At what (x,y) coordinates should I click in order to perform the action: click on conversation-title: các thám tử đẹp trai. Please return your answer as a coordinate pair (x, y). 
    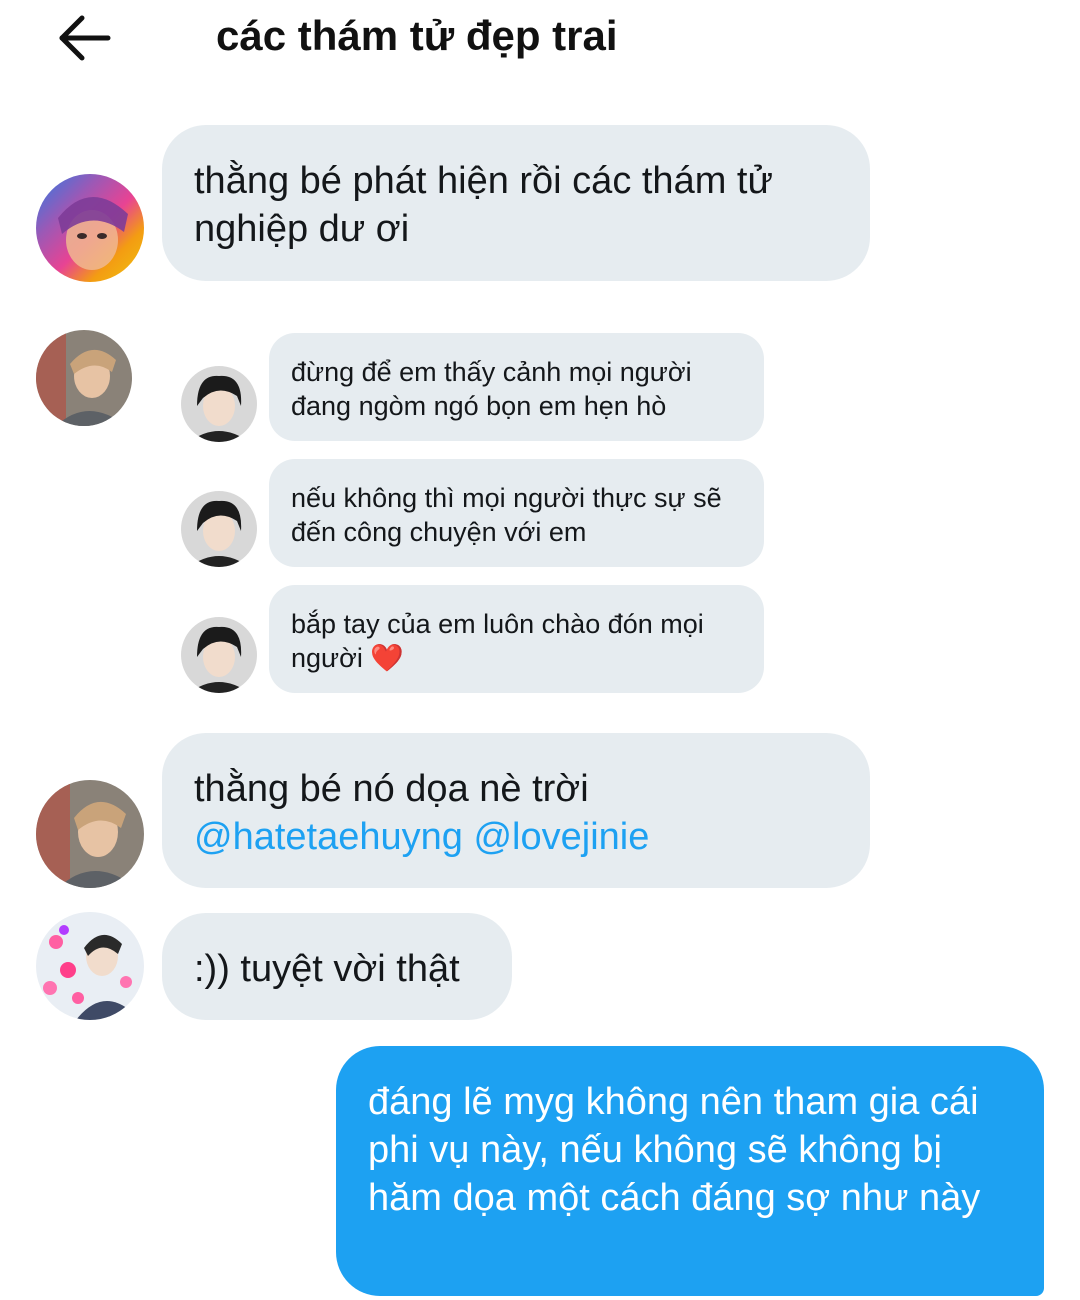
    Looking at the image, I should click on (417, 35).